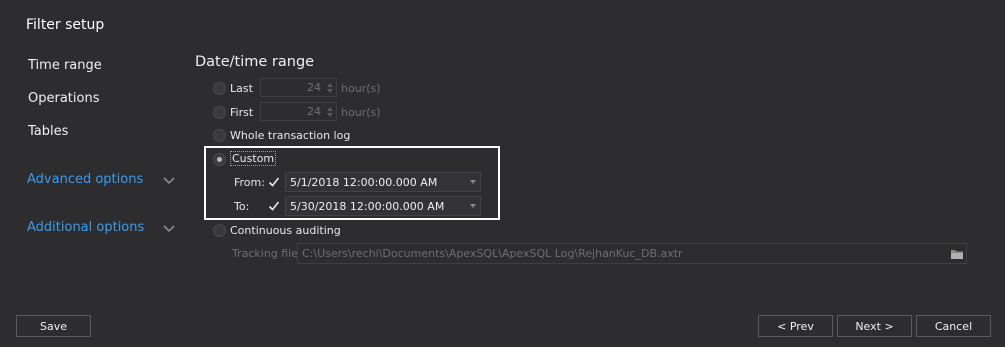 The image size is (1005, 347). Describe the element at coordinates (48, 131) in the screenshot. I see `sidebar-item-tables: Tables` at that location.